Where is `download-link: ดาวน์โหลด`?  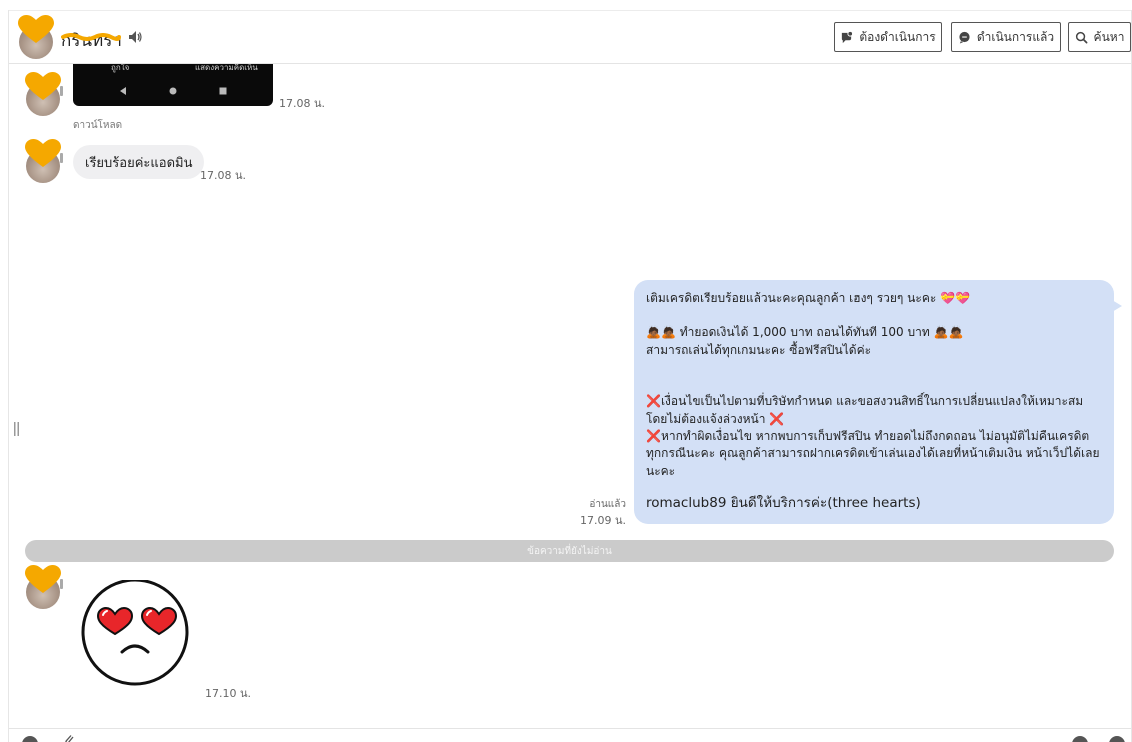
download-link: ดาวน์โหลด is located at coordinates (97, 125).